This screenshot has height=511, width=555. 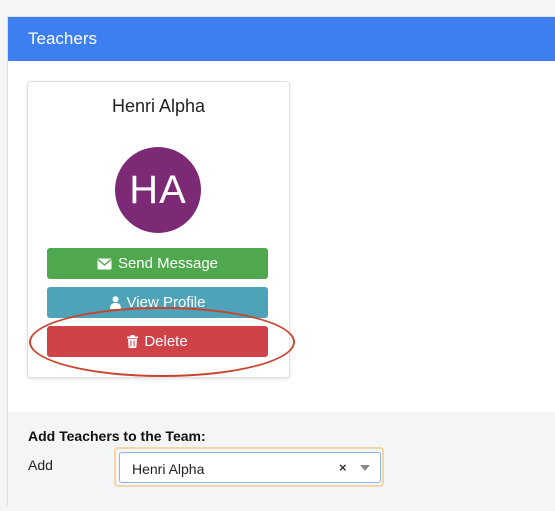 I want to click on select-value: Henri Alpha, so click(x=168, y=469).